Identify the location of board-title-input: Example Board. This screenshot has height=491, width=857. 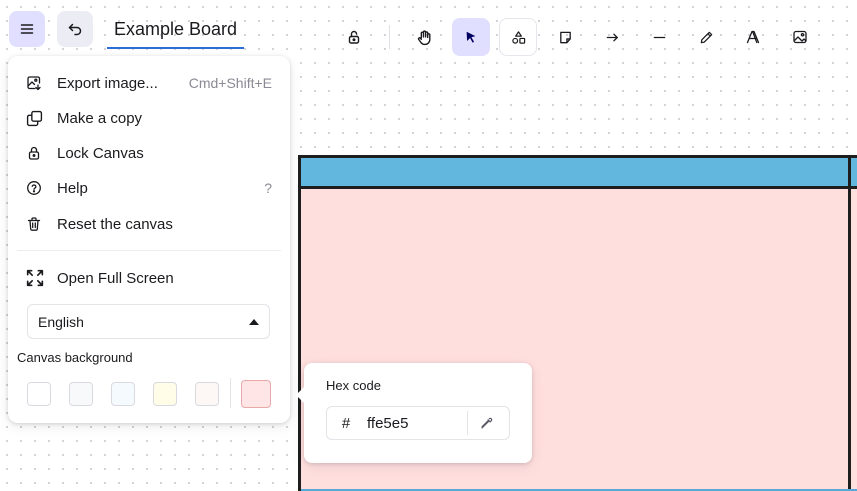
(175, 30).